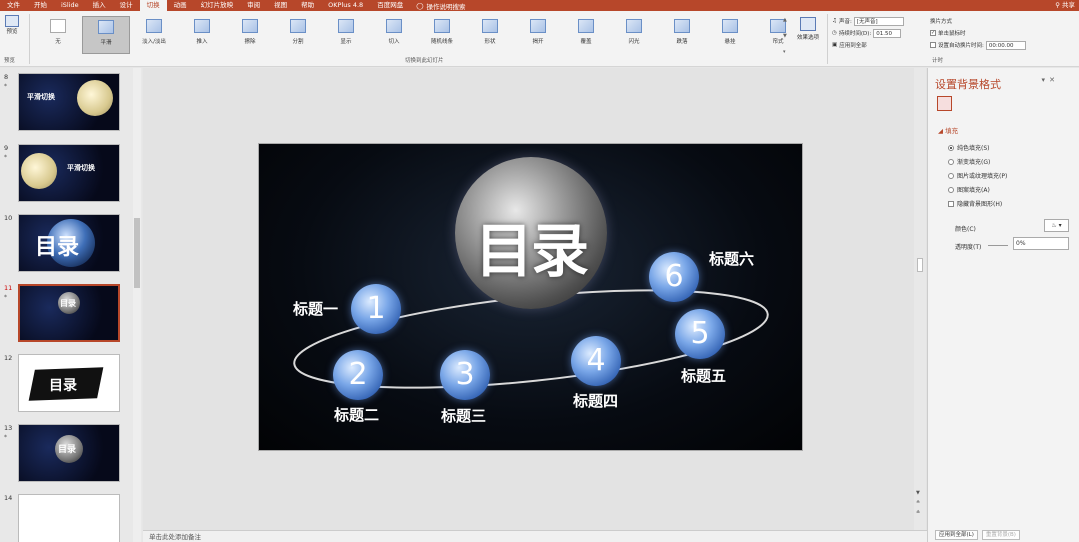 The height and width of the screenshot is (542, 1079). Describe the element at coordinates (1068, 5) in the screenshot. I see `share-label: 共享` at that location.